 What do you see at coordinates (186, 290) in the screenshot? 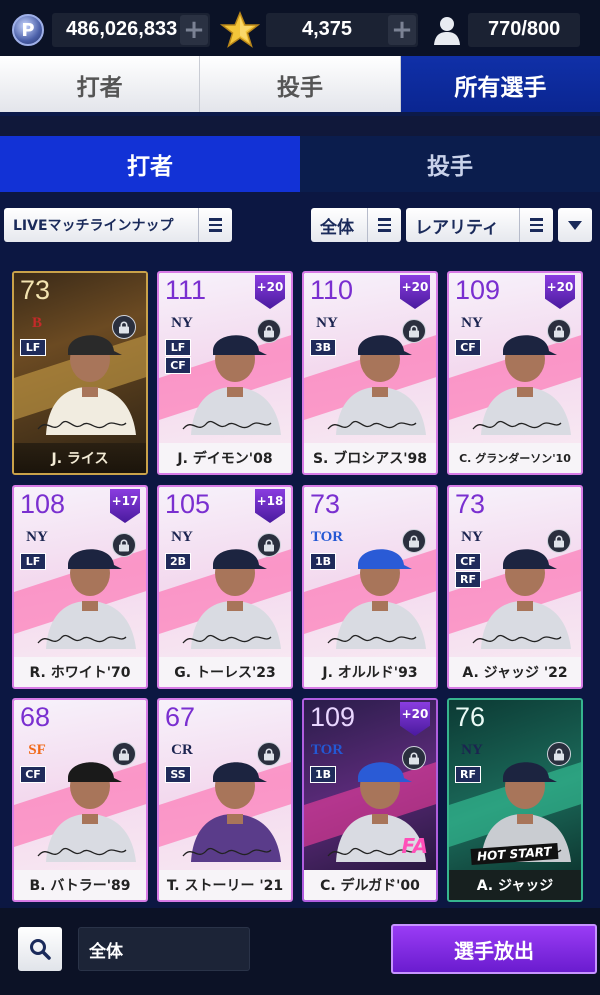
I see `overall-rating: 111` at bounding box center [186, 290].